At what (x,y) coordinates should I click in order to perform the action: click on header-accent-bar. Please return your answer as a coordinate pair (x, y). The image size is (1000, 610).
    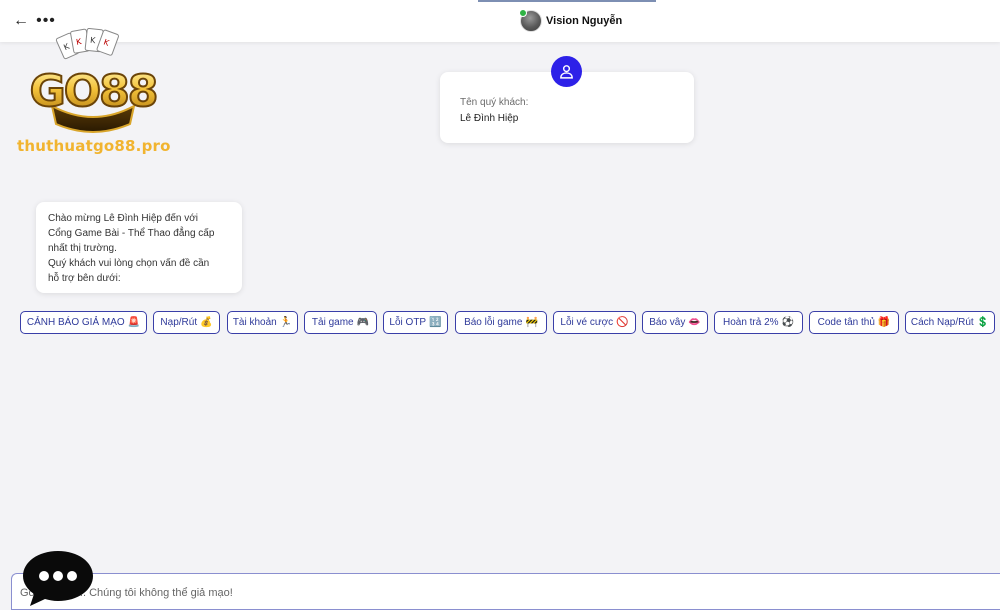
    Looking at the image, I should click on (567, 1).